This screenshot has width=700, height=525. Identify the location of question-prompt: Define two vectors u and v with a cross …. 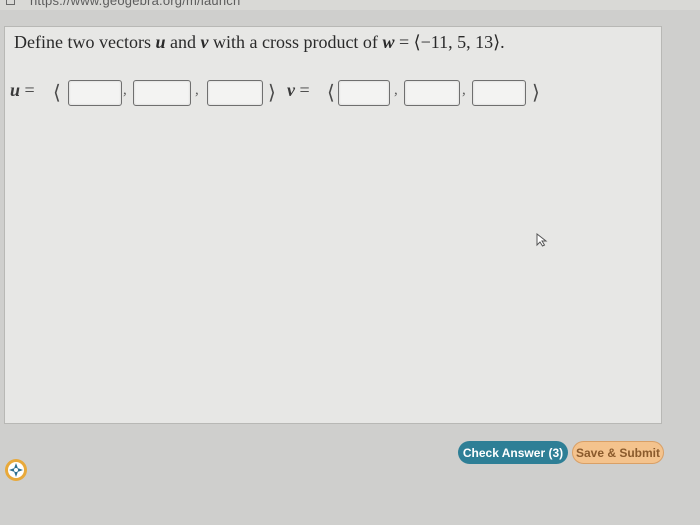
(259, 42).